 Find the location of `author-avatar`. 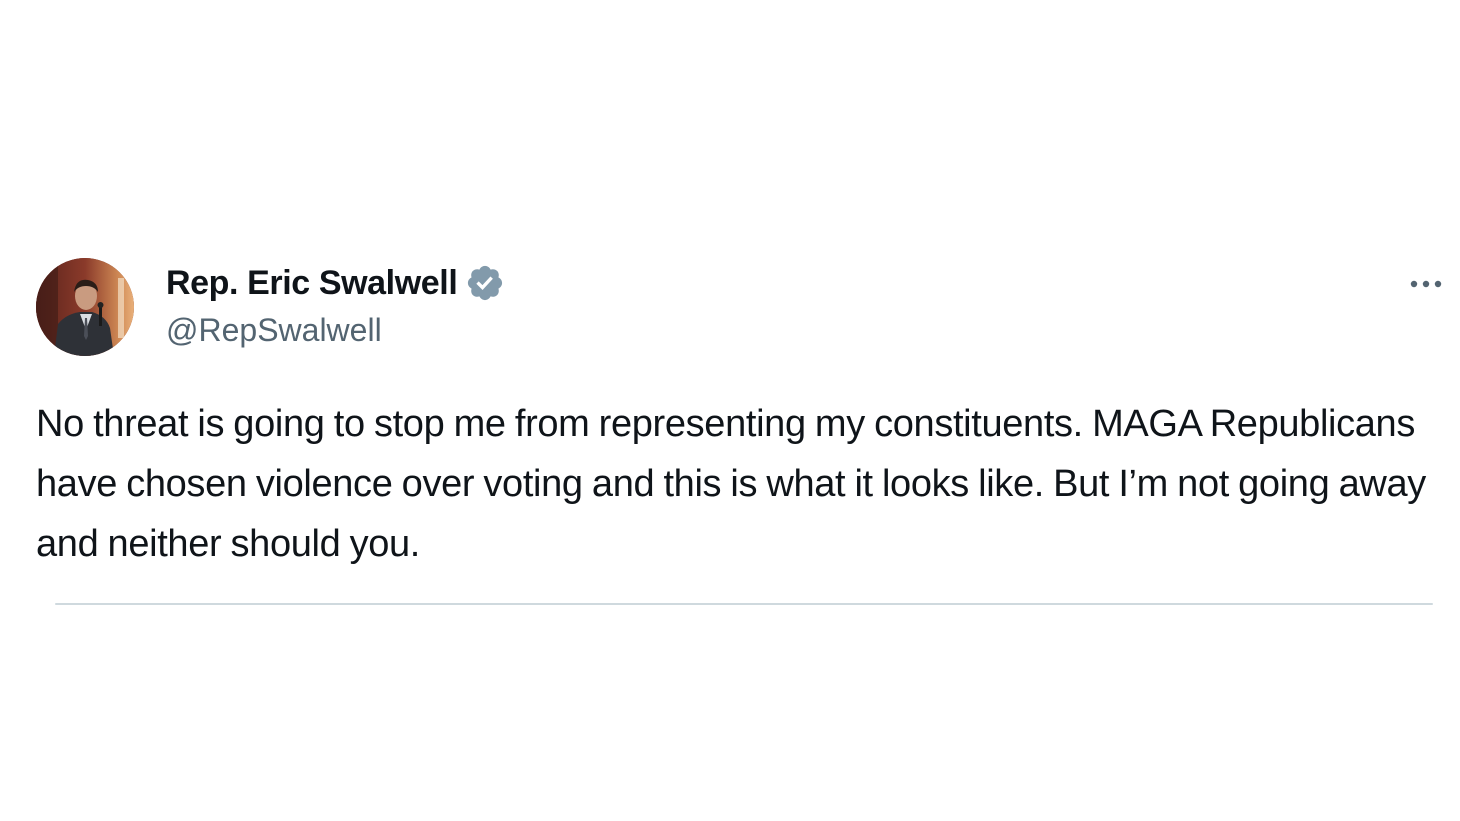

author-avatar is located at coordinates (85, 307).